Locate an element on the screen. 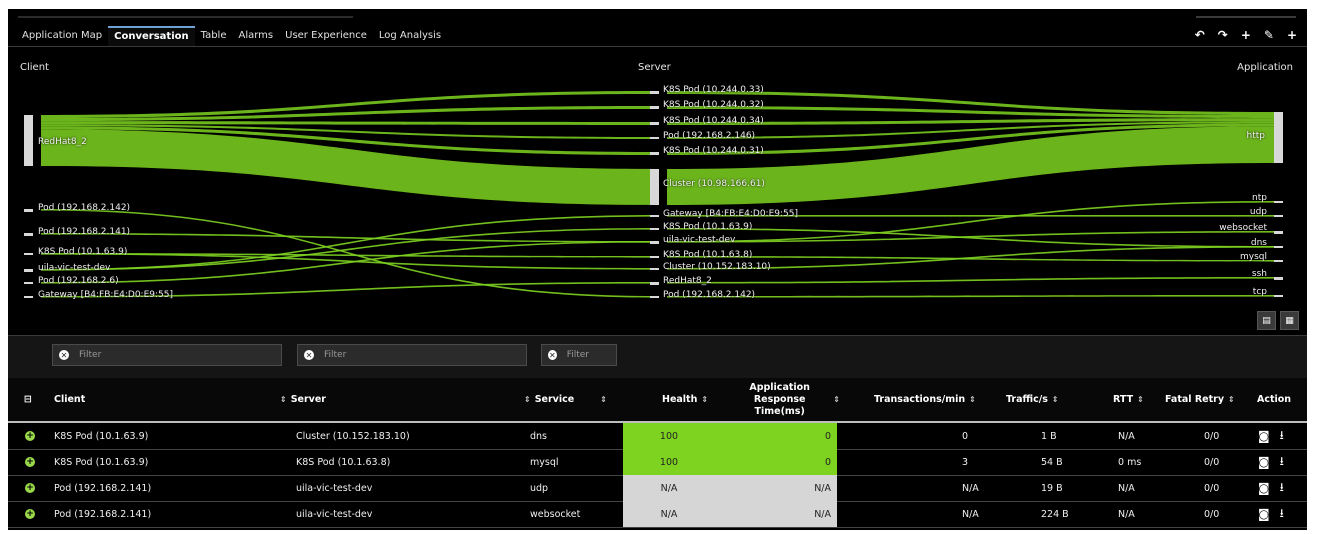  server-node-label: uila-vic-test-dev is located at coordinates (699, 240).